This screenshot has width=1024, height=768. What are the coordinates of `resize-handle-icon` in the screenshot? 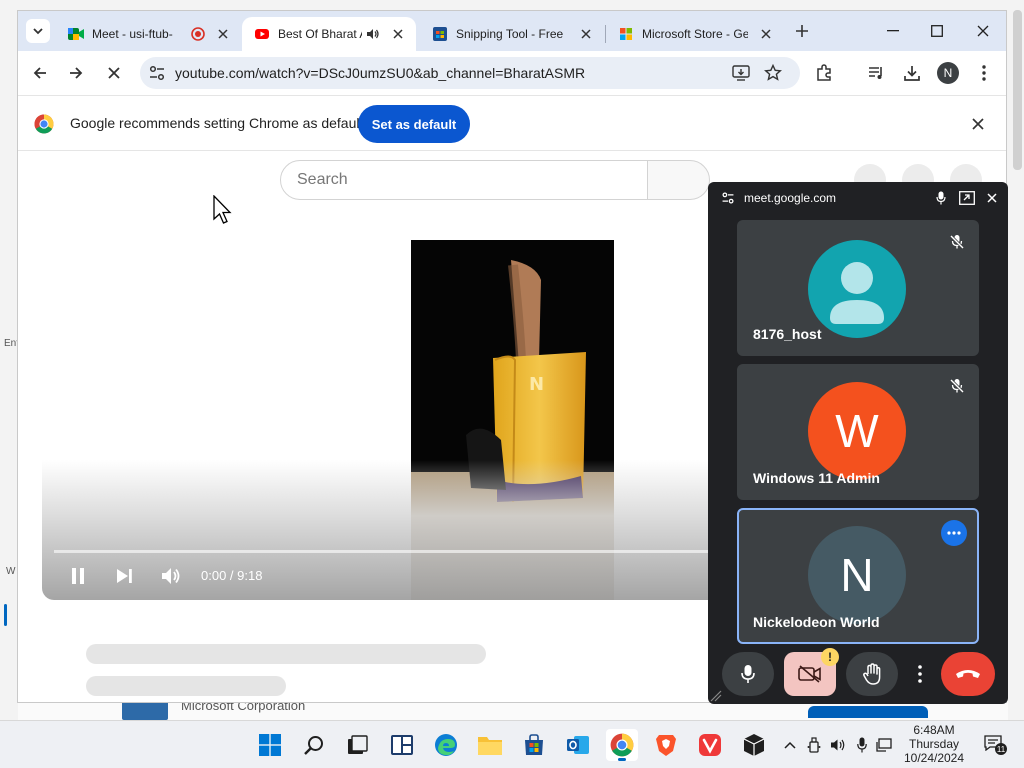 It's located at (716, 696).